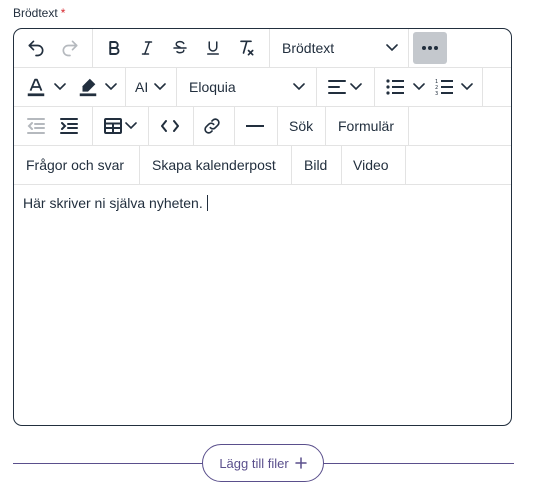  I want to click on link-button, so click(212, 126).